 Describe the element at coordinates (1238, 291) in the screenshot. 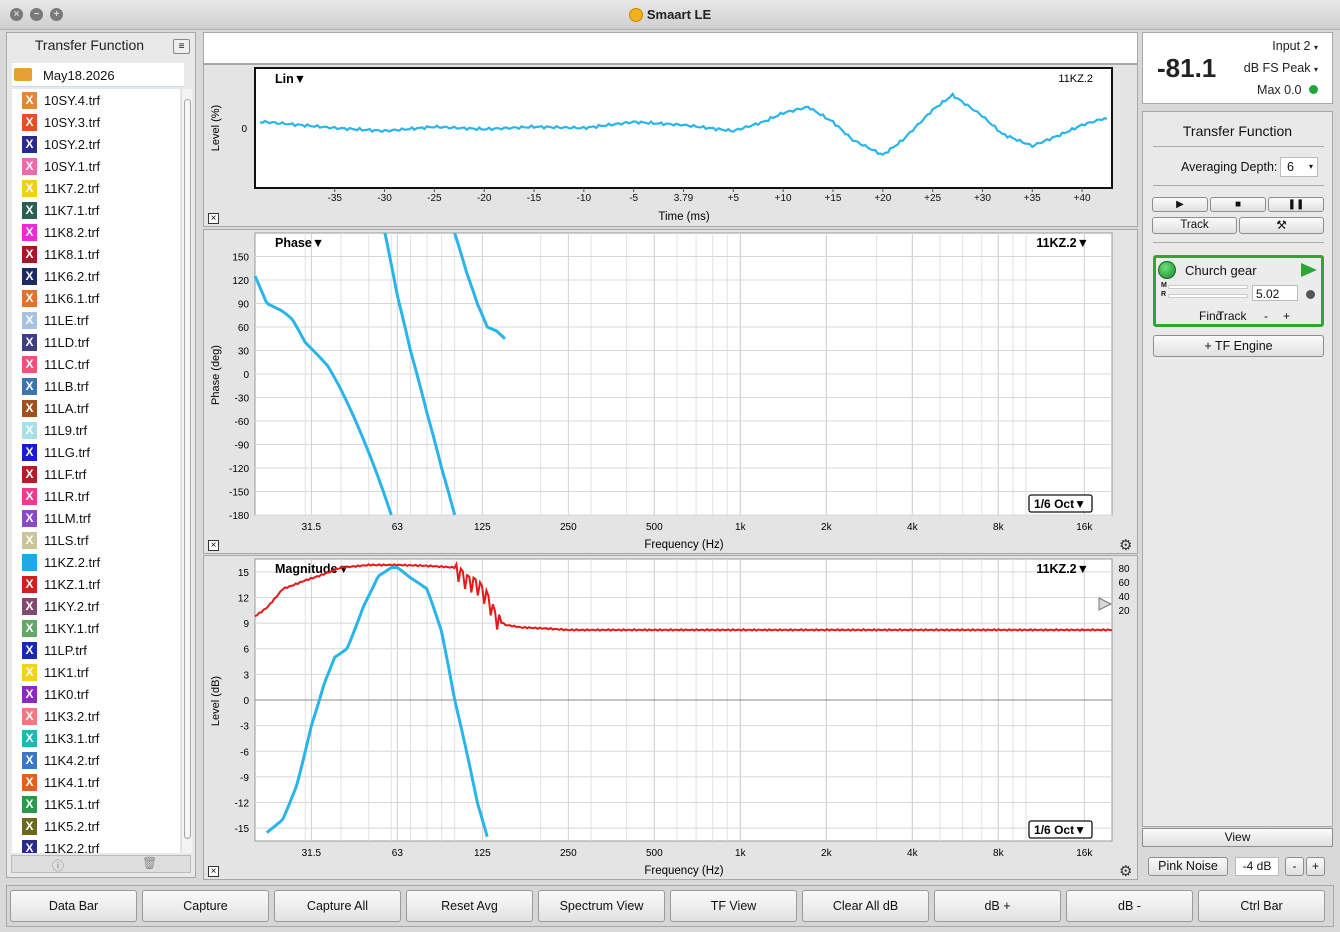

I see `tf-engine-church-gear: Church gear M R 5.02 Find Track - +` at that location.